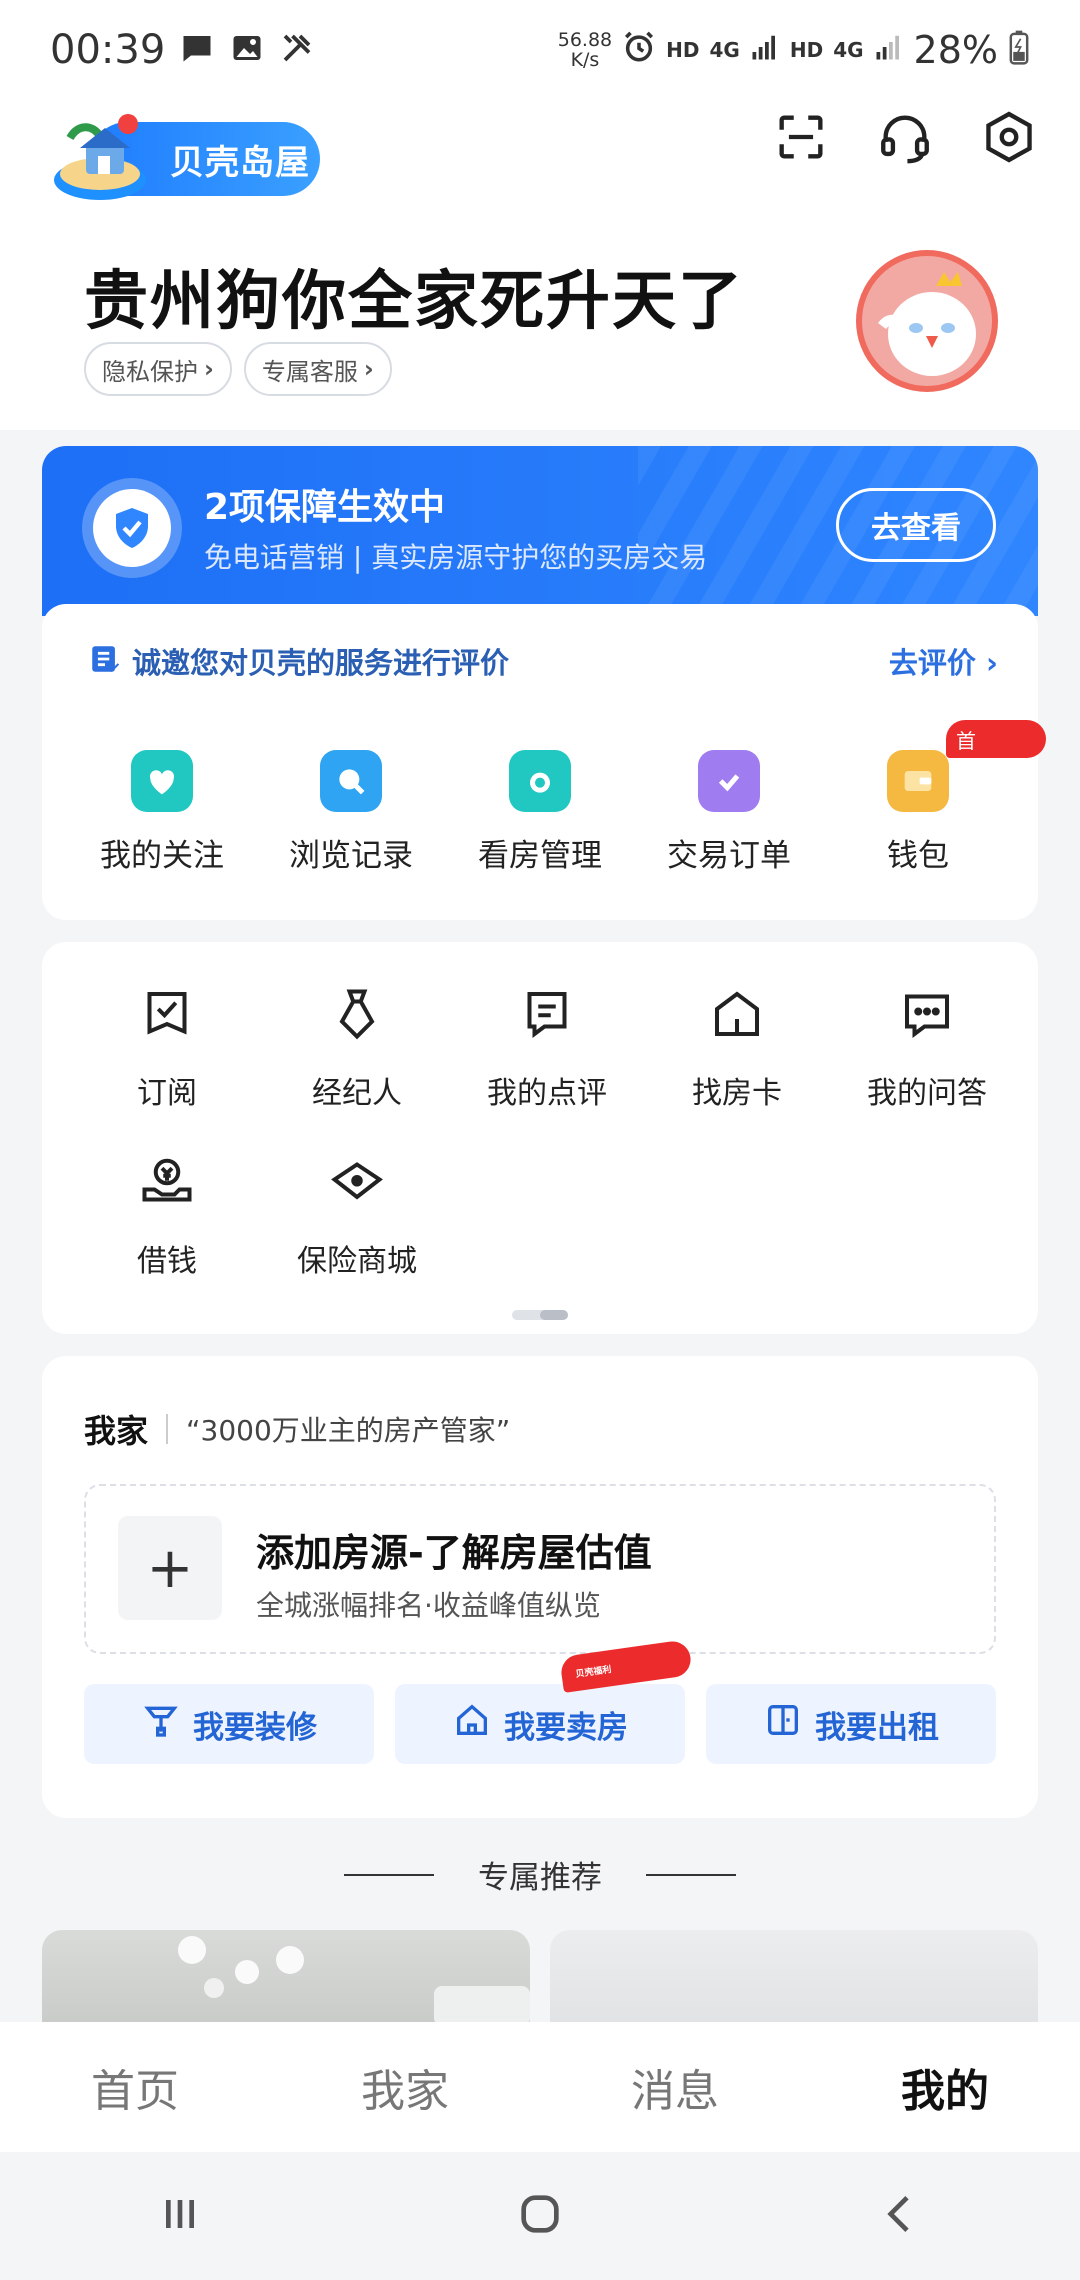 This screenshot has width=1080, height=2280. I want to click on wallet-icon, so click(918, 781).